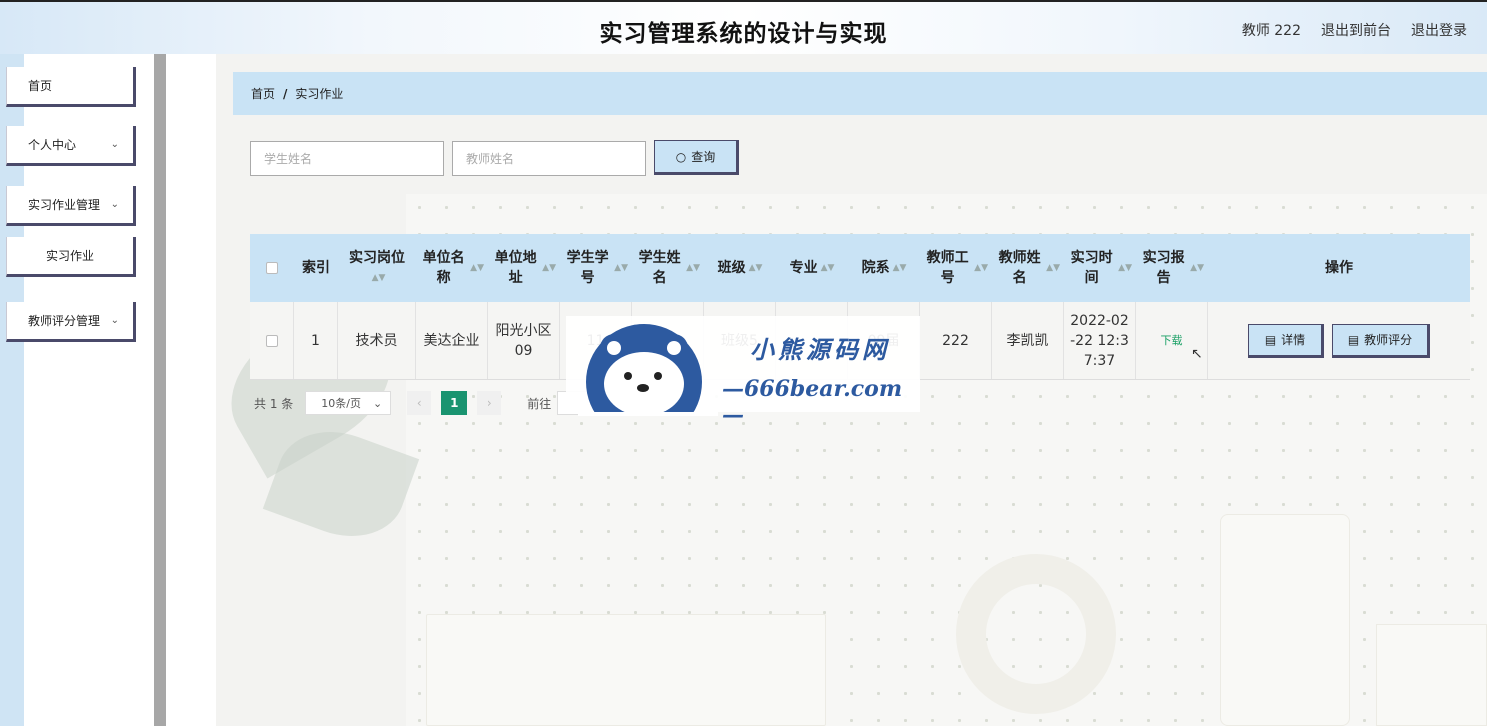 The width and height of the screenshot is (1487, 726). What do you see at coordinates (549, 158) in the screenshot?
I see `teacher-name-input` at bounding box center [549, 158].